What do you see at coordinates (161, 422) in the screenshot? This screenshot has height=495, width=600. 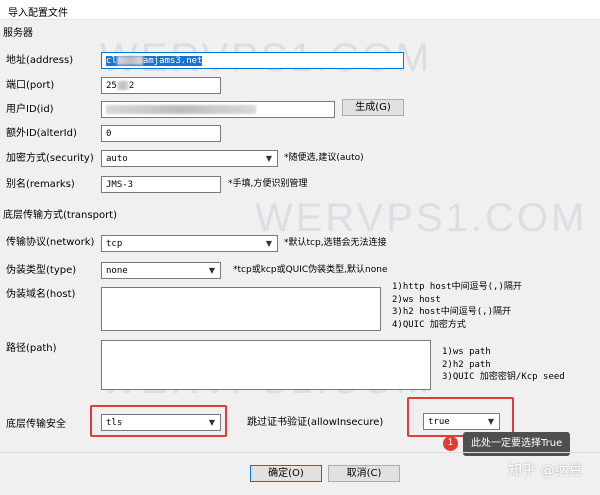 I see `tls-select: tls ▼` at bounding box center [161, 422].